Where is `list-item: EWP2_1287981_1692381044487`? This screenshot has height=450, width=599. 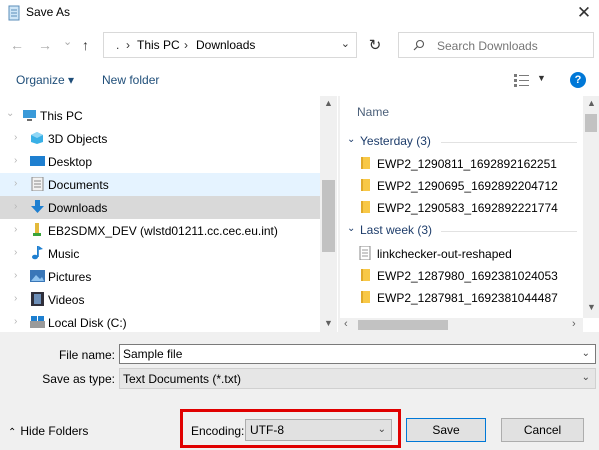
list-item: EWP2_1287981_1692381044487 is located at coordinates (461, 297).